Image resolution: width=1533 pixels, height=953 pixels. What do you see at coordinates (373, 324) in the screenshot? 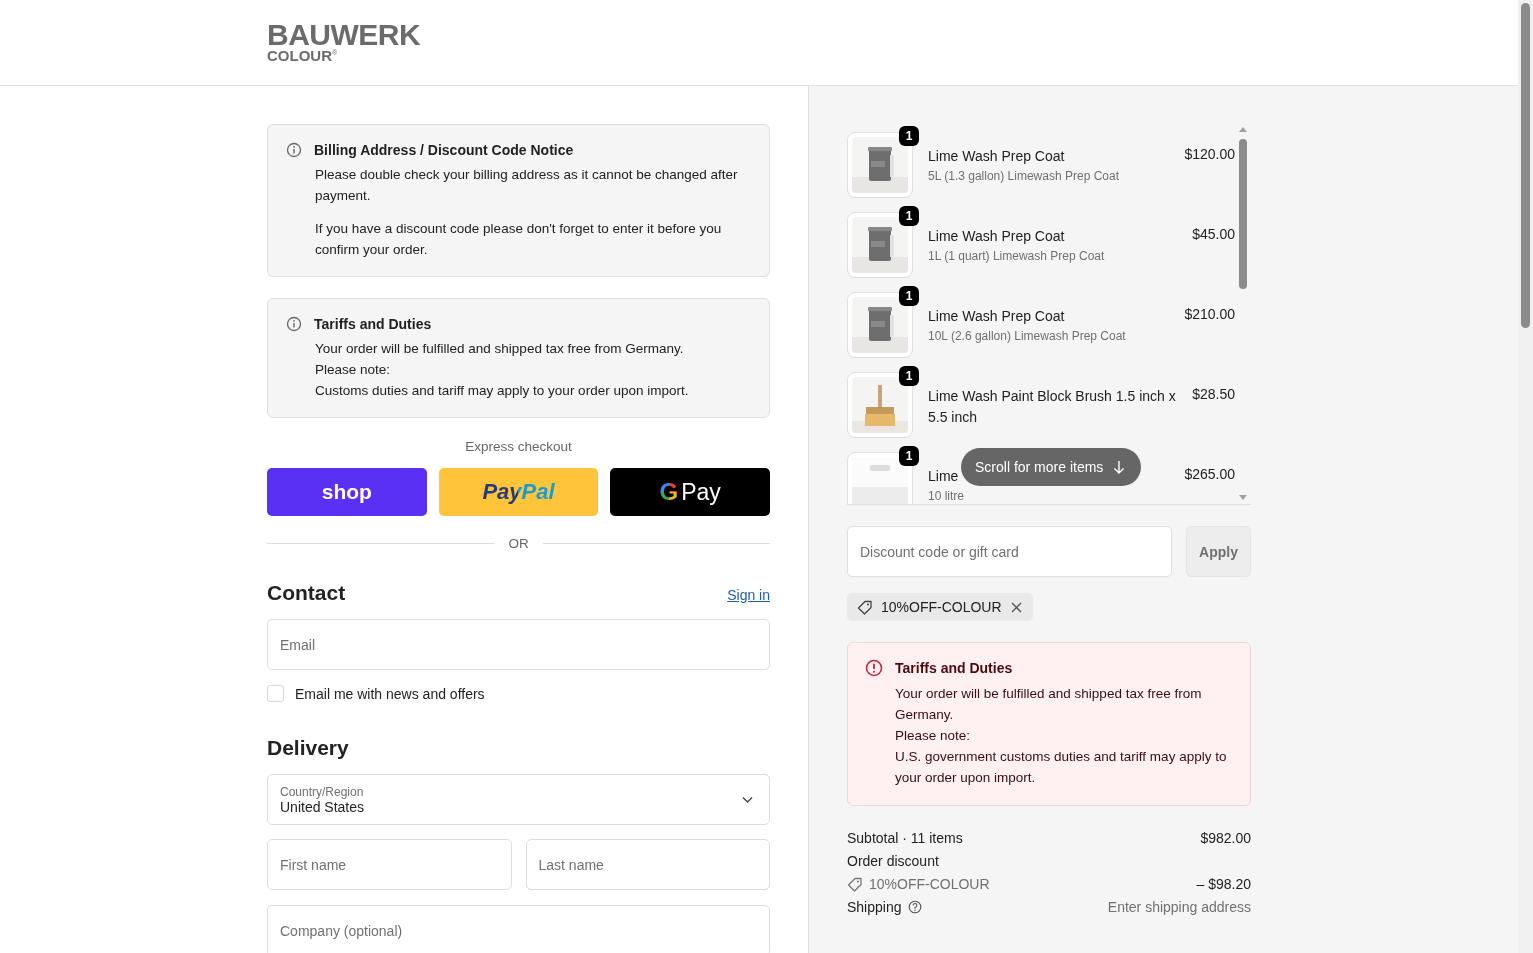
I see `notice-title: Tariffs and Duties` at bounding box center [373, 324].